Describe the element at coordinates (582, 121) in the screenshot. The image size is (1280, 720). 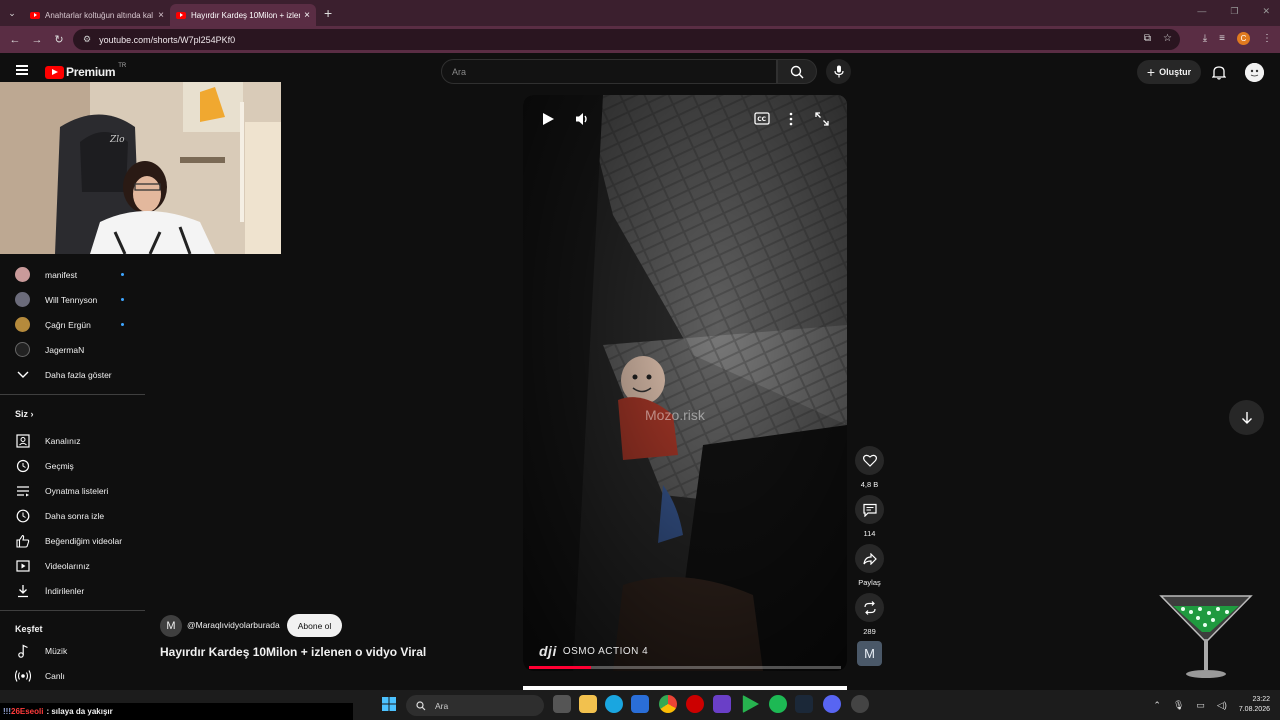
I see `volume-button` at that location.